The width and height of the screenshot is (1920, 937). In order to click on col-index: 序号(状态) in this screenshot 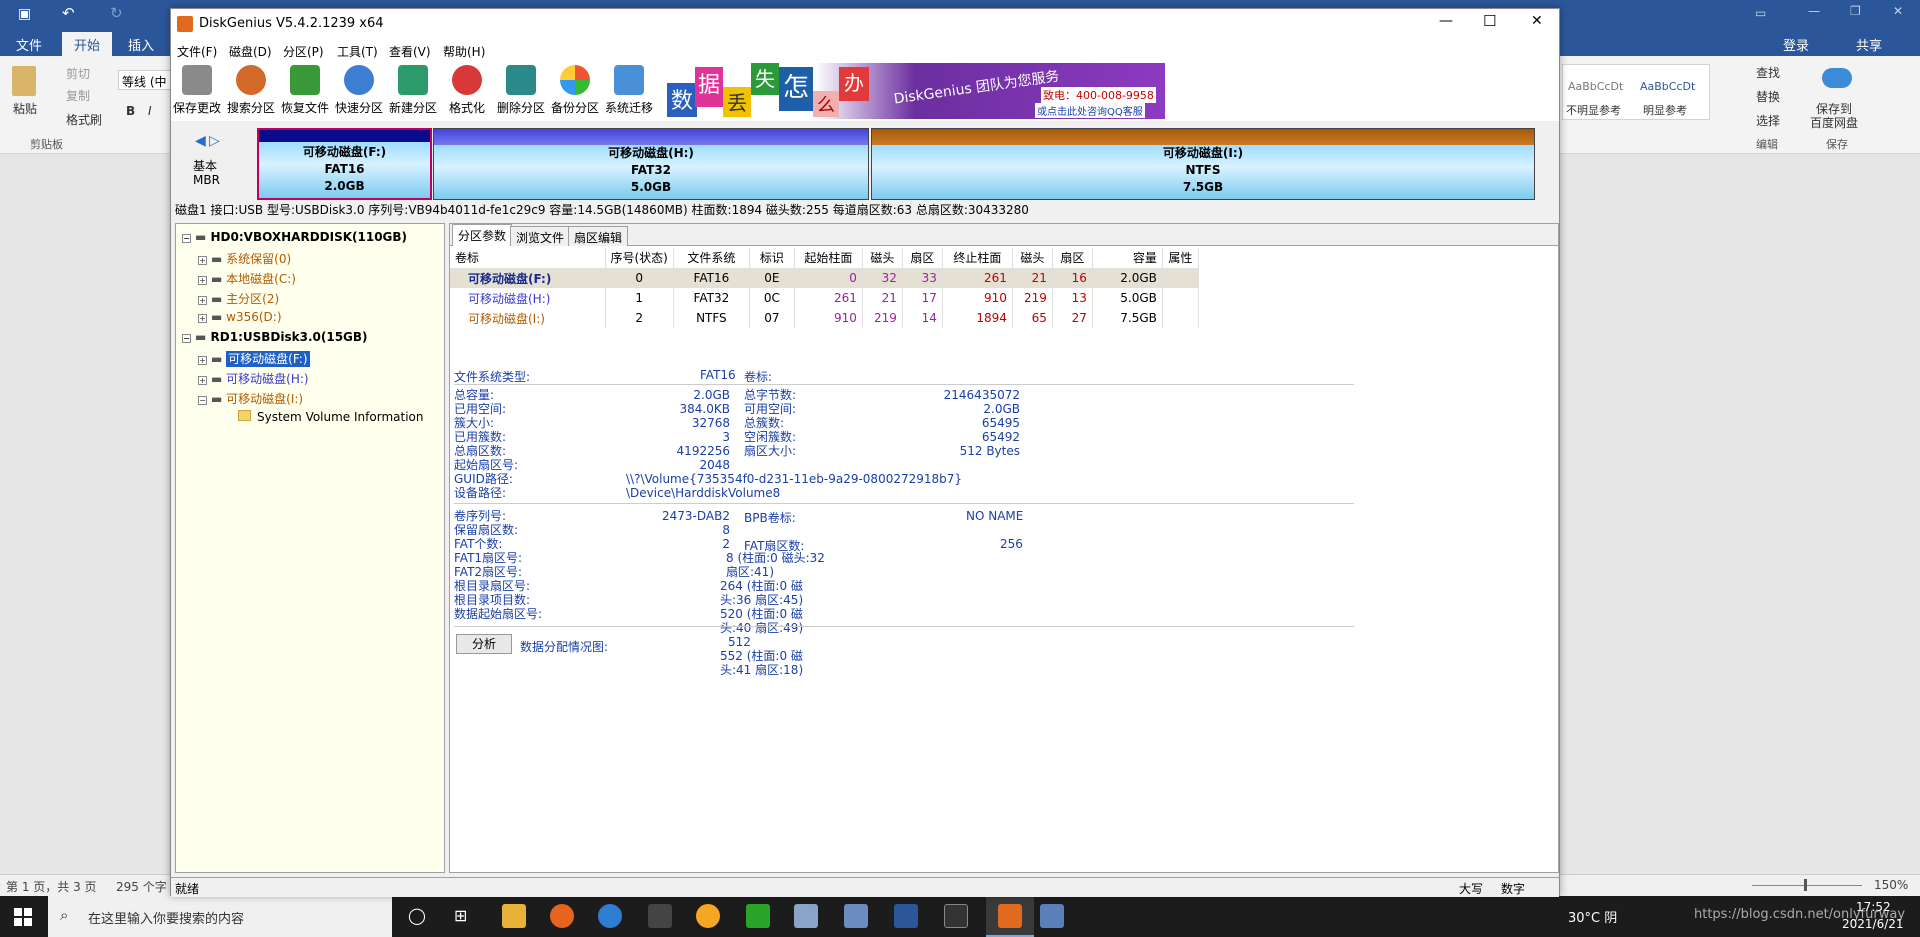, I will do `click(639, 258)`.